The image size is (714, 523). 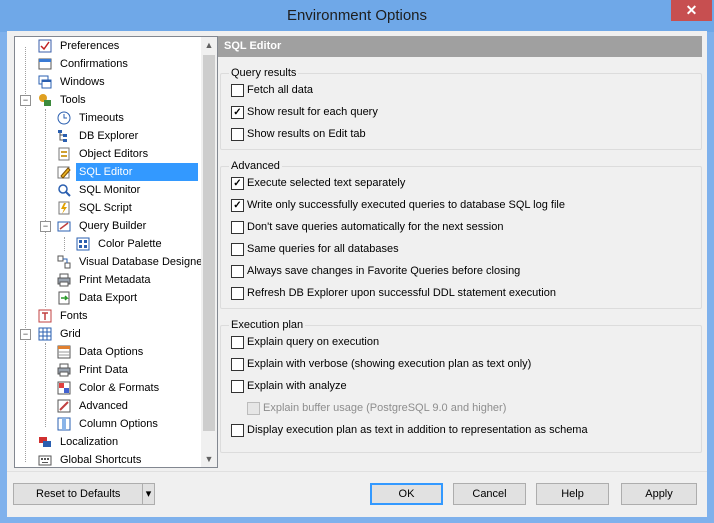 I want to click on sql-monitor-icon, so click(x=64, y=190).